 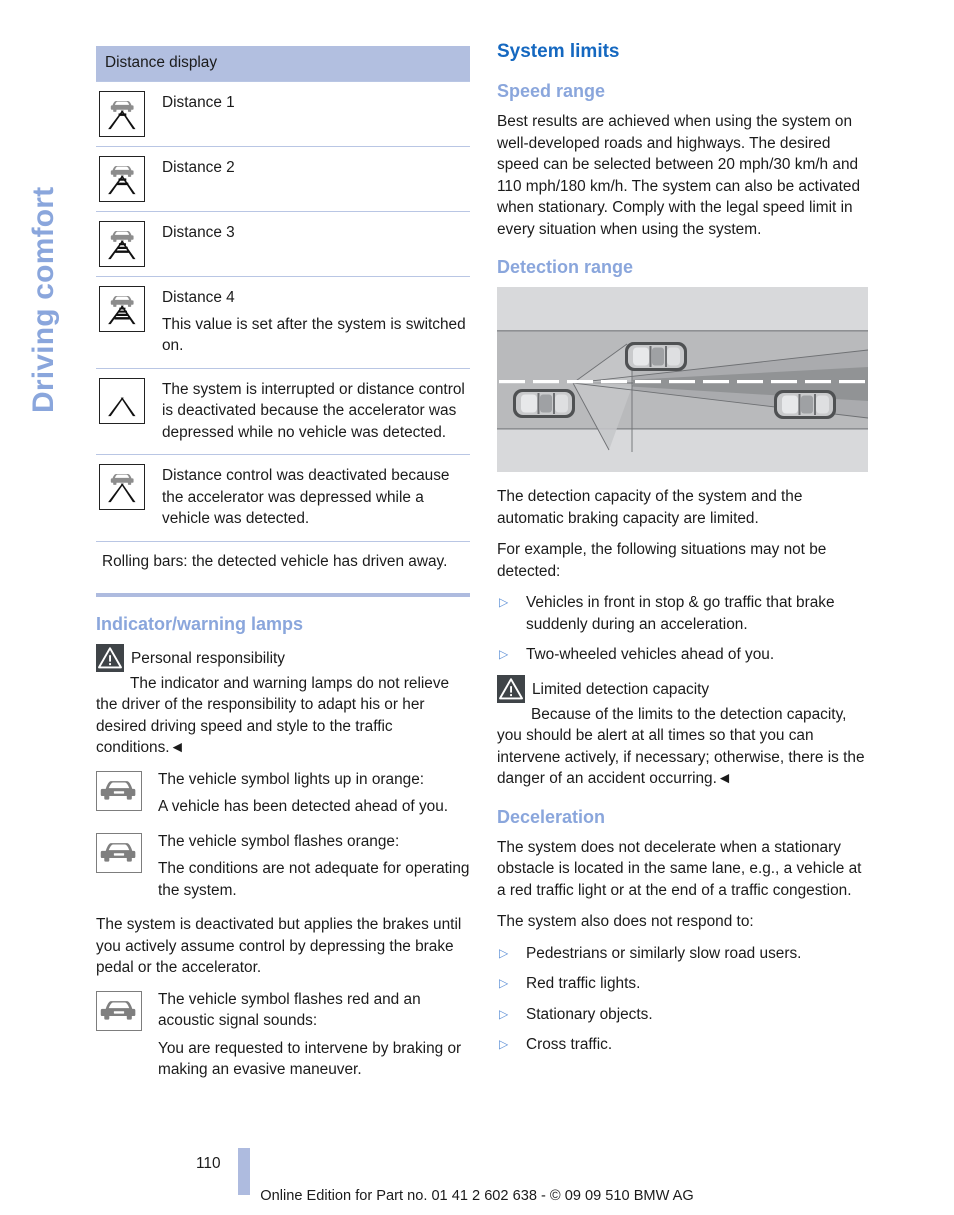 I want to click on deceleration-paragraph-2: The system also does not respond to:, so click(x=625, y=921).